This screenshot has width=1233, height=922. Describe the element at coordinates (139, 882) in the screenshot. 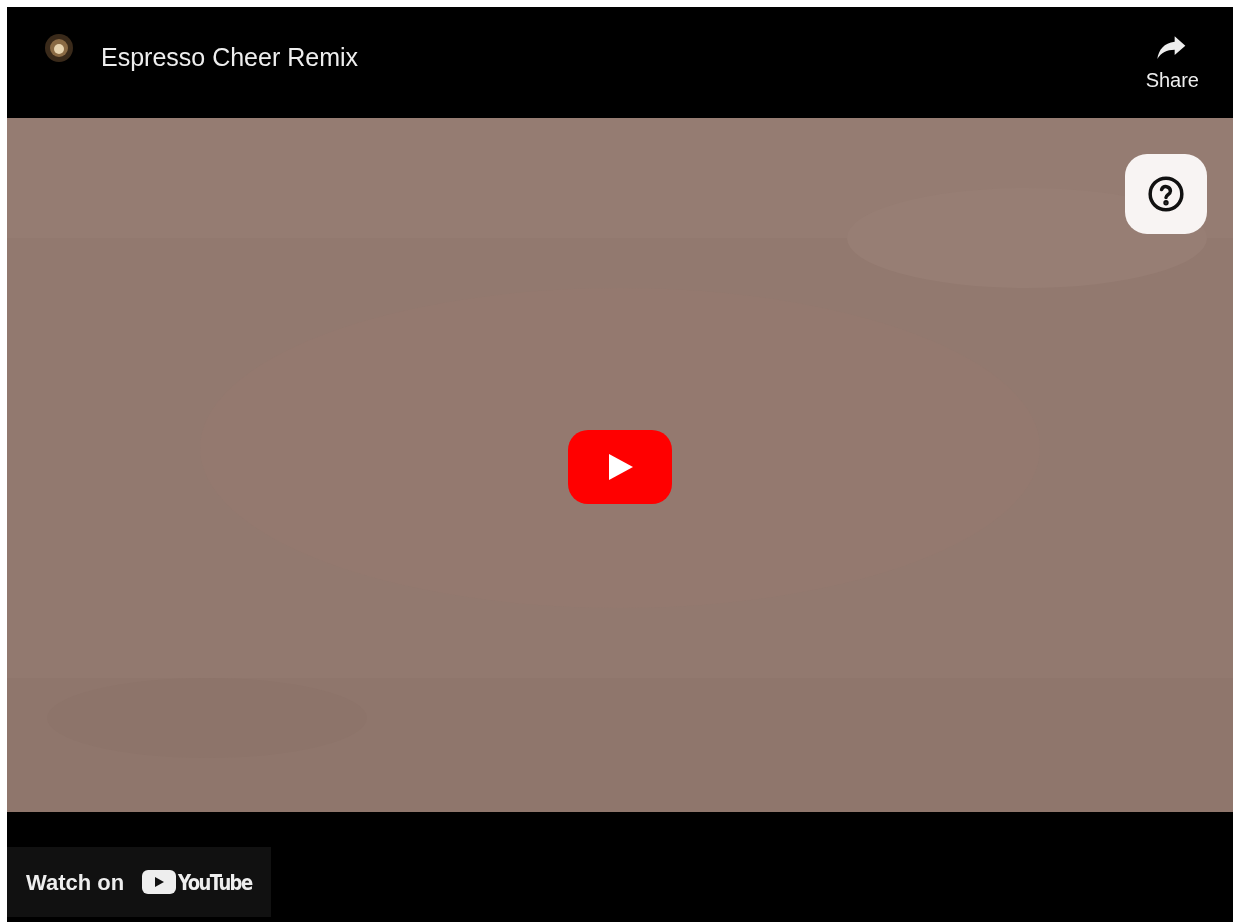

I see `watch-on-youtube-link: Watch on YouTube` at that location.